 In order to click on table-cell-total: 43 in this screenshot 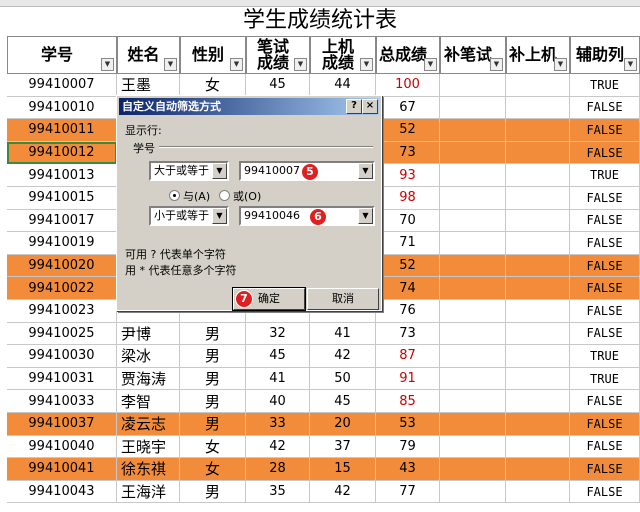, I will do `click(408, 469)`.